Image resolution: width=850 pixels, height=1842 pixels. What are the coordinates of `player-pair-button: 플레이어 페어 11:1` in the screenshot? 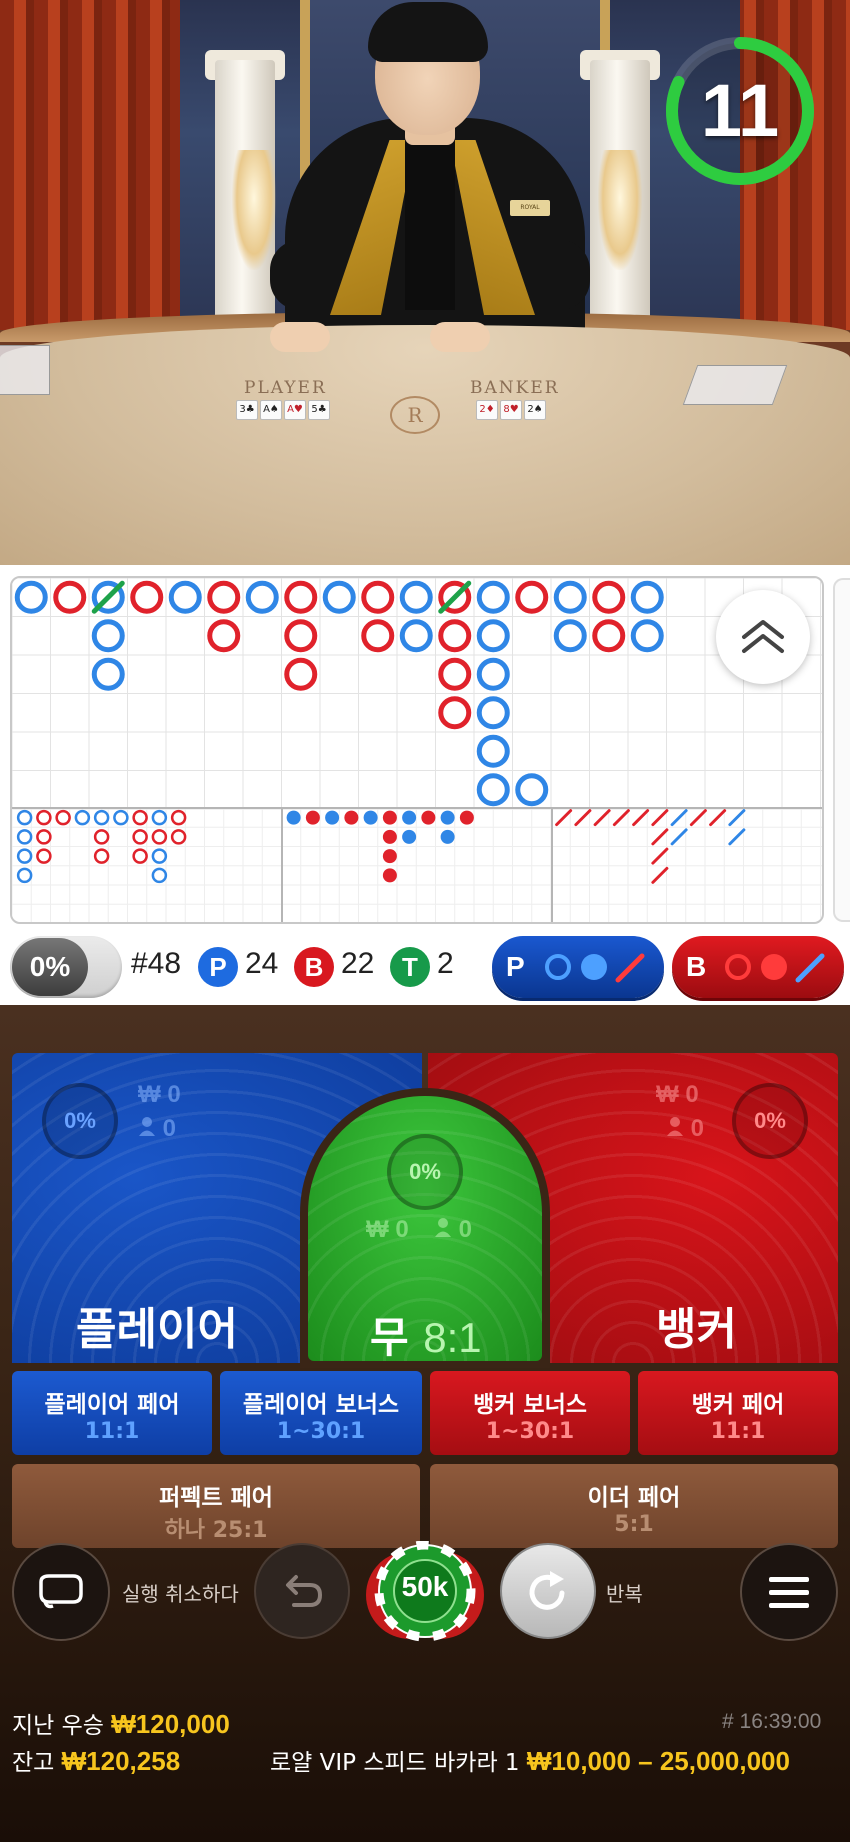 It's located at (112, 1413).